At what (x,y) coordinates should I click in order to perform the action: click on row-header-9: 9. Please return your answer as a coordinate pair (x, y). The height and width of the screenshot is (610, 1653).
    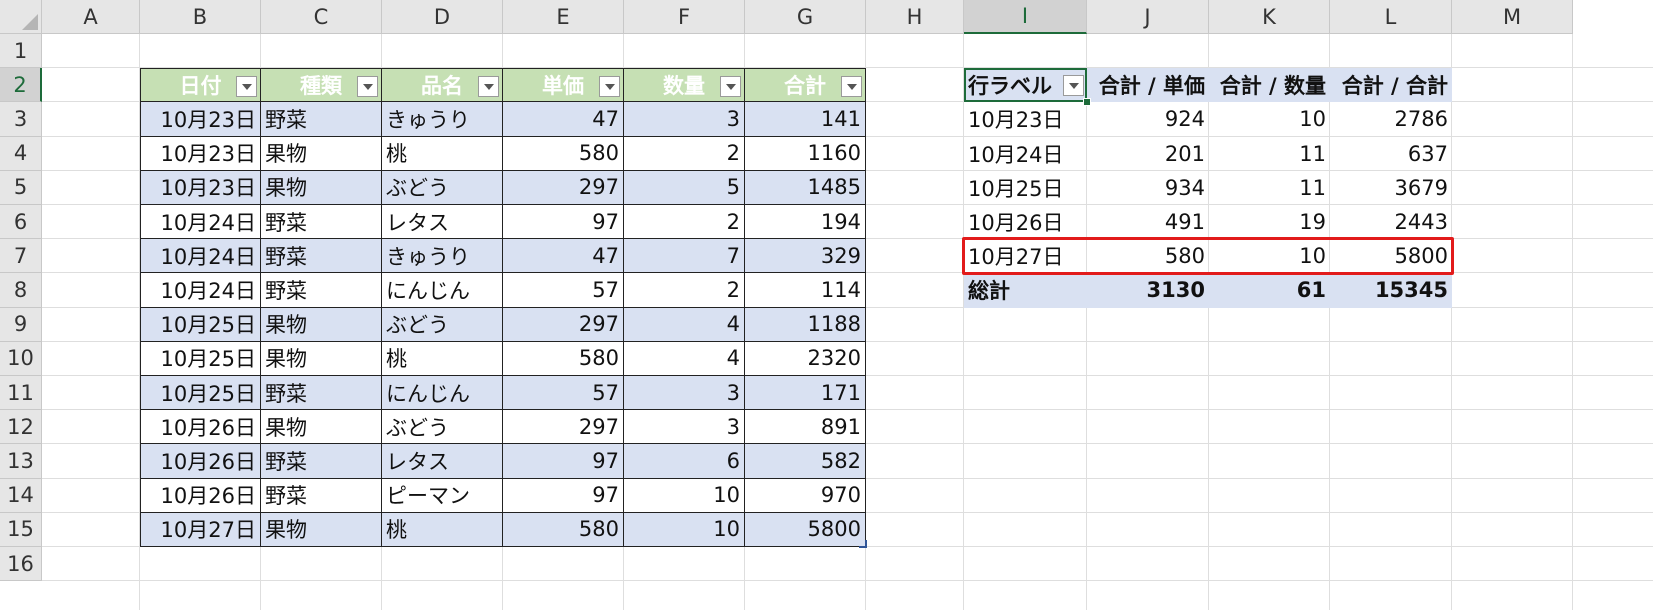
    Looking at the image, I should click on (21, 324).